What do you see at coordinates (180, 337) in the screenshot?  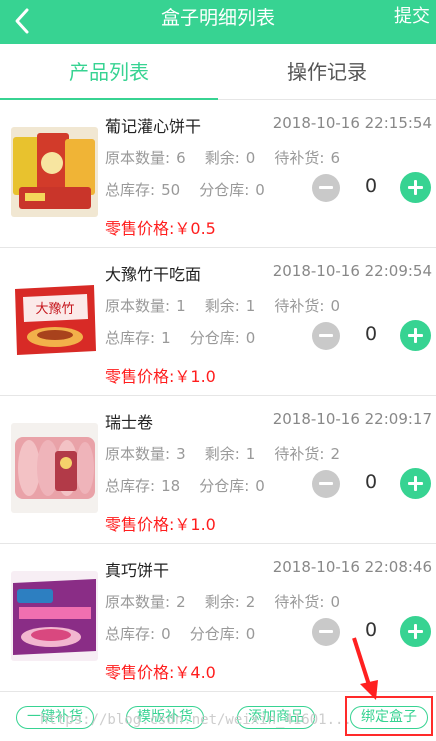 I see `stock-row: 总库存: 1 分仓库: 0` at bounding box center [180, 337].